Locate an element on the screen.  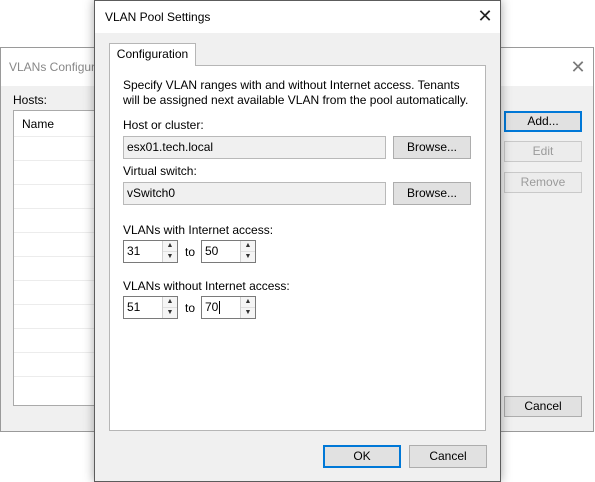
stepper-value: 31 is located at coordinates (134, 251).